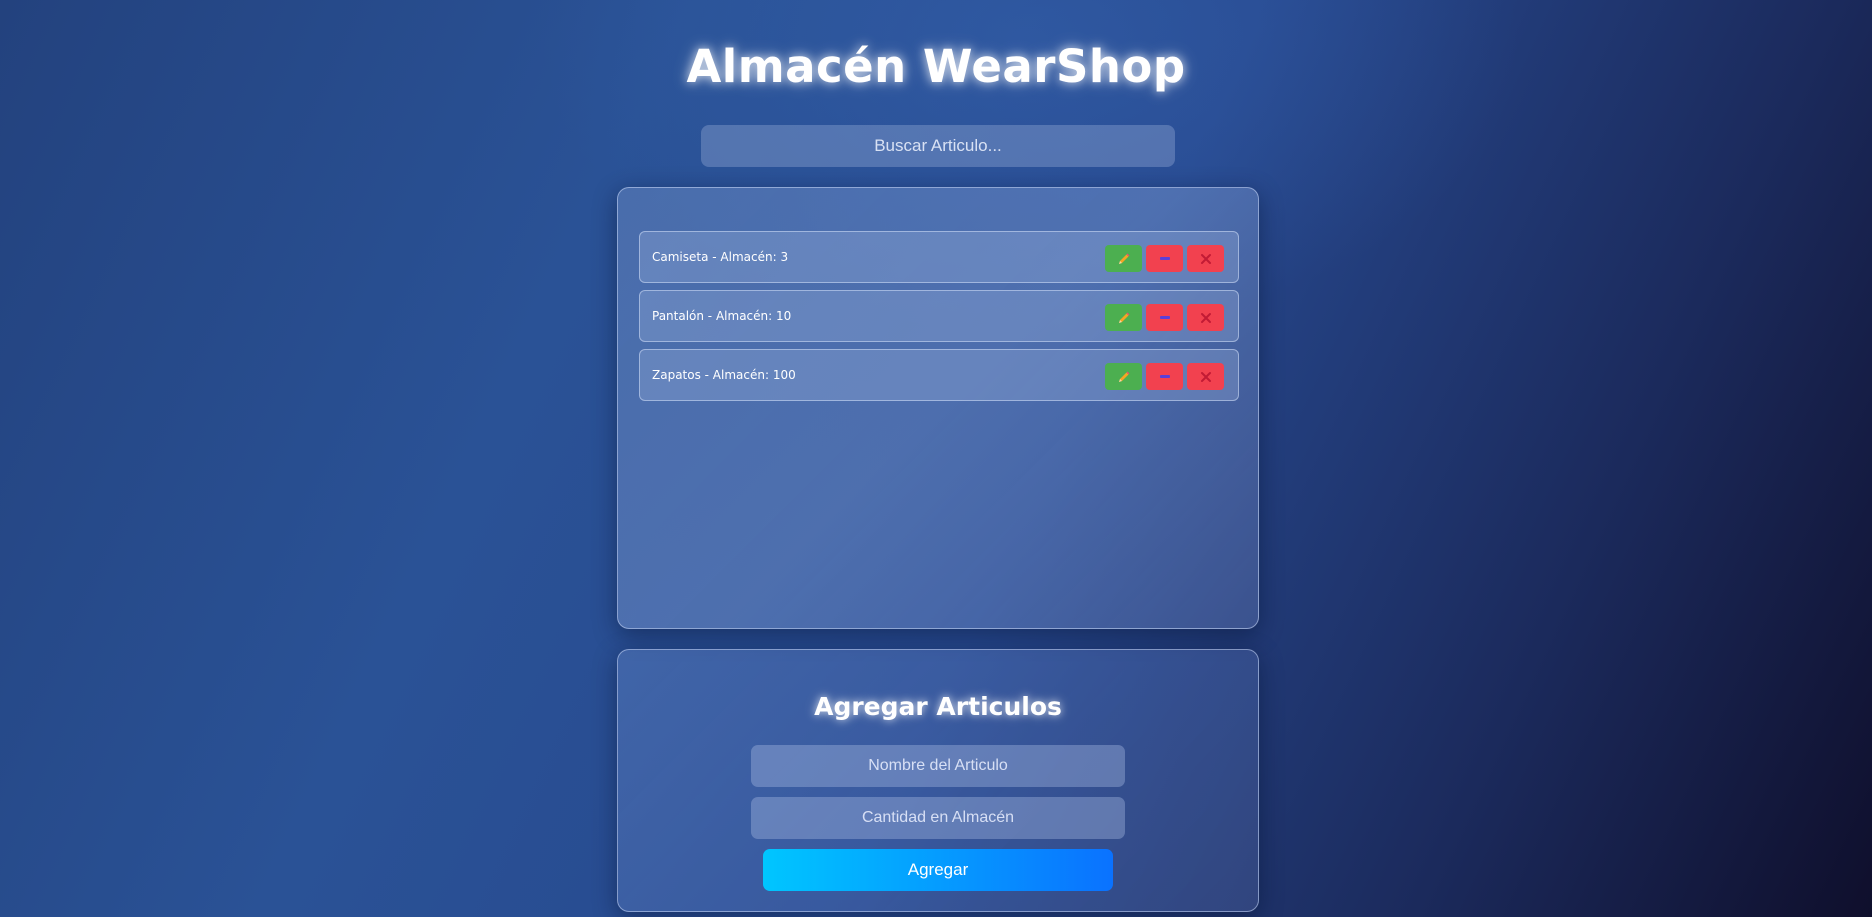 The height and width of the screenshot is (917, 1872). I want to click on list-item: Zapatos - Almacén: 100, so click(939, 375).